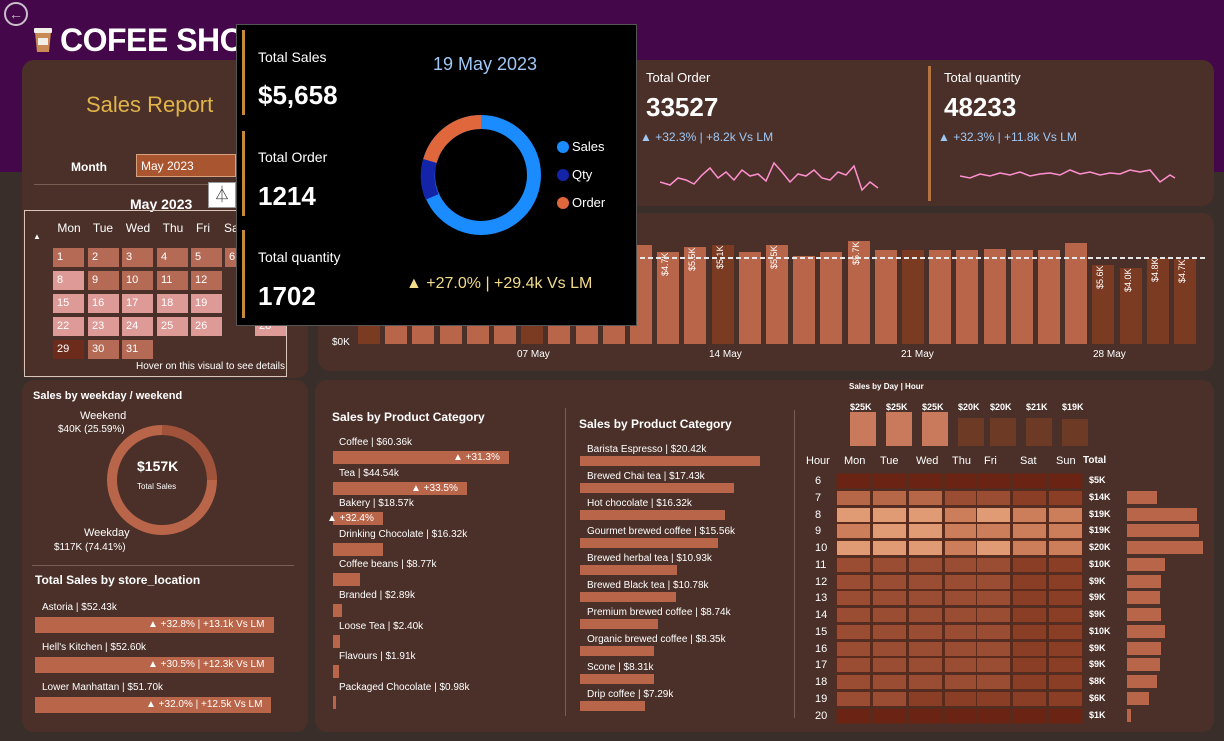  I want to click on calendar-day: 29, so click(68, 349).